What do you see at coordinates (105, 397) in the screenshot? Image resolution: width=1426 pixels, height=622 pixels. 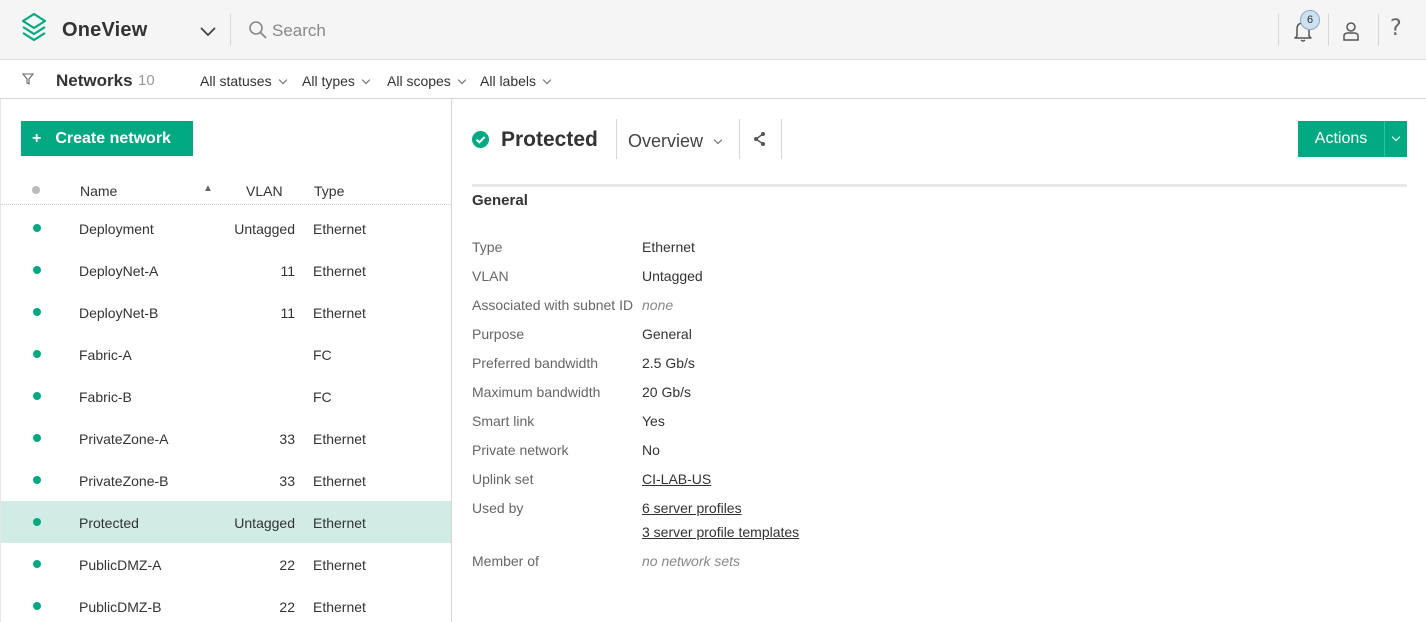 I see `network-name: Fabric-B` at bounding box center [105, 397].